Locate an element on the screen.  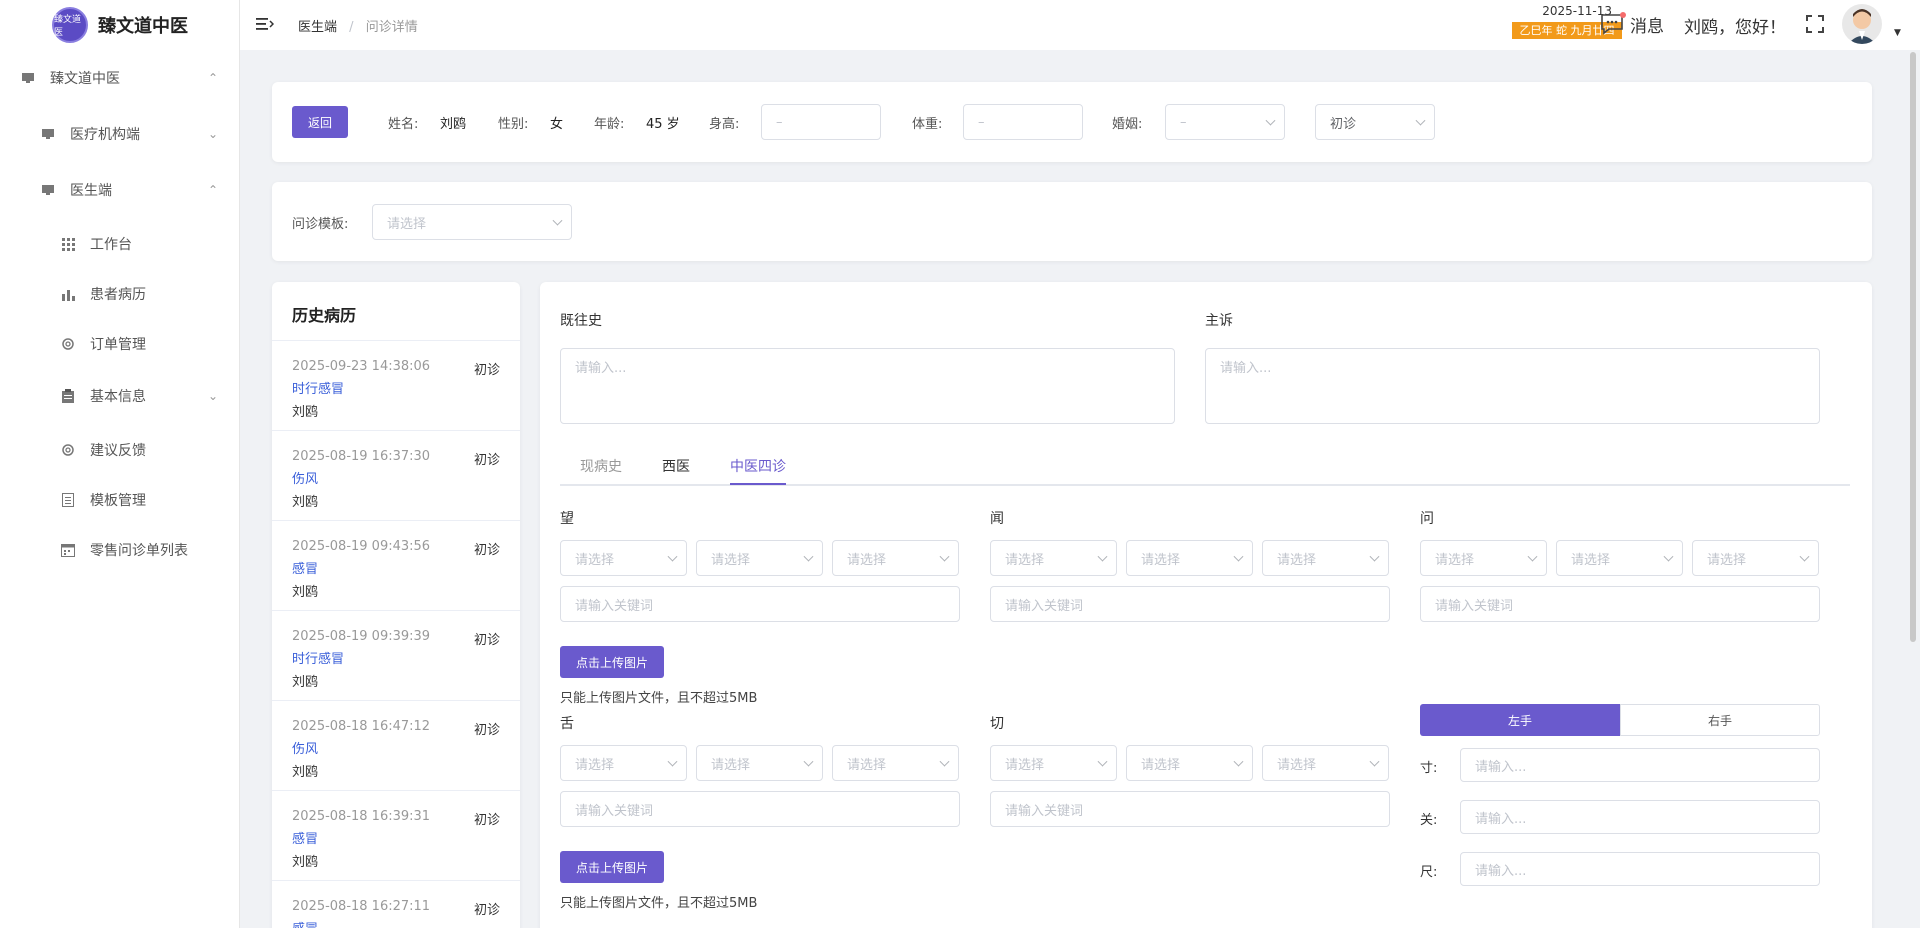
past-history-label: 既往史 is located at coordinates (581, 321).